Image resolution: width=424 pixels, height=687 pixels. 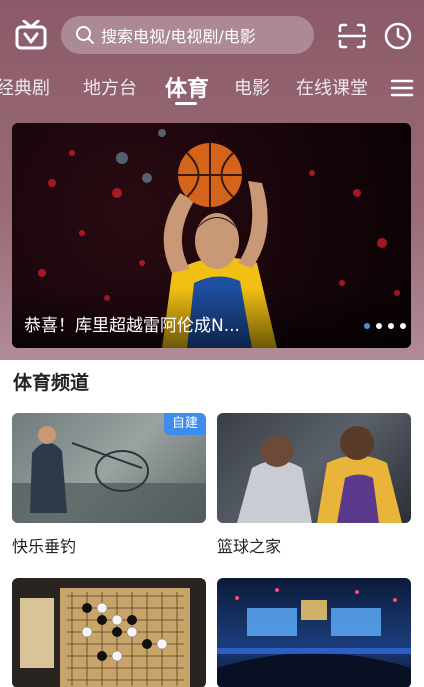 What do you see at coordinates (105, 637) in the screenshot?
I see `go-thumbnail` at bounding box center [105, 637].